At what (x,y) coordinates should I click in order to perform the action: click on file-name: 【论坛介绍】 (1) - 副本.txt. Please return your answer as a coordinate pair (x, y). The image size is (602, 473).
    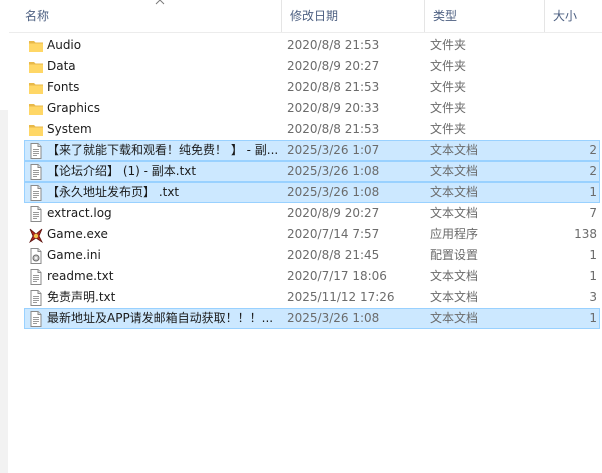
    Looking at the image, I should click on (122, 171).